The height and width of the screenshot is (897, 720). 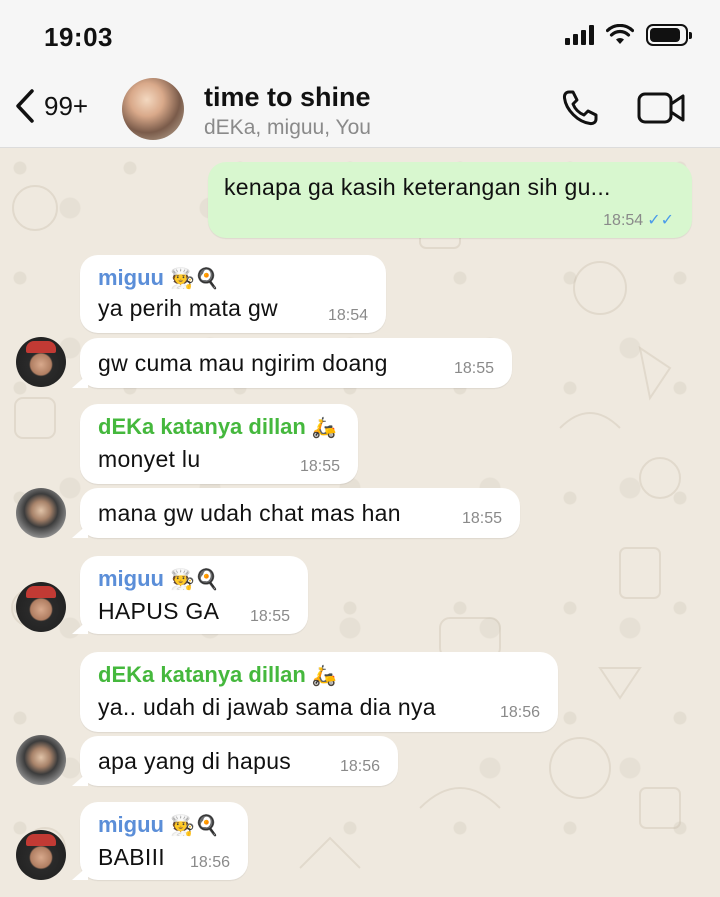 I want to click on message-text: mana gw udah chat mas han, so click(x=249, y=513).